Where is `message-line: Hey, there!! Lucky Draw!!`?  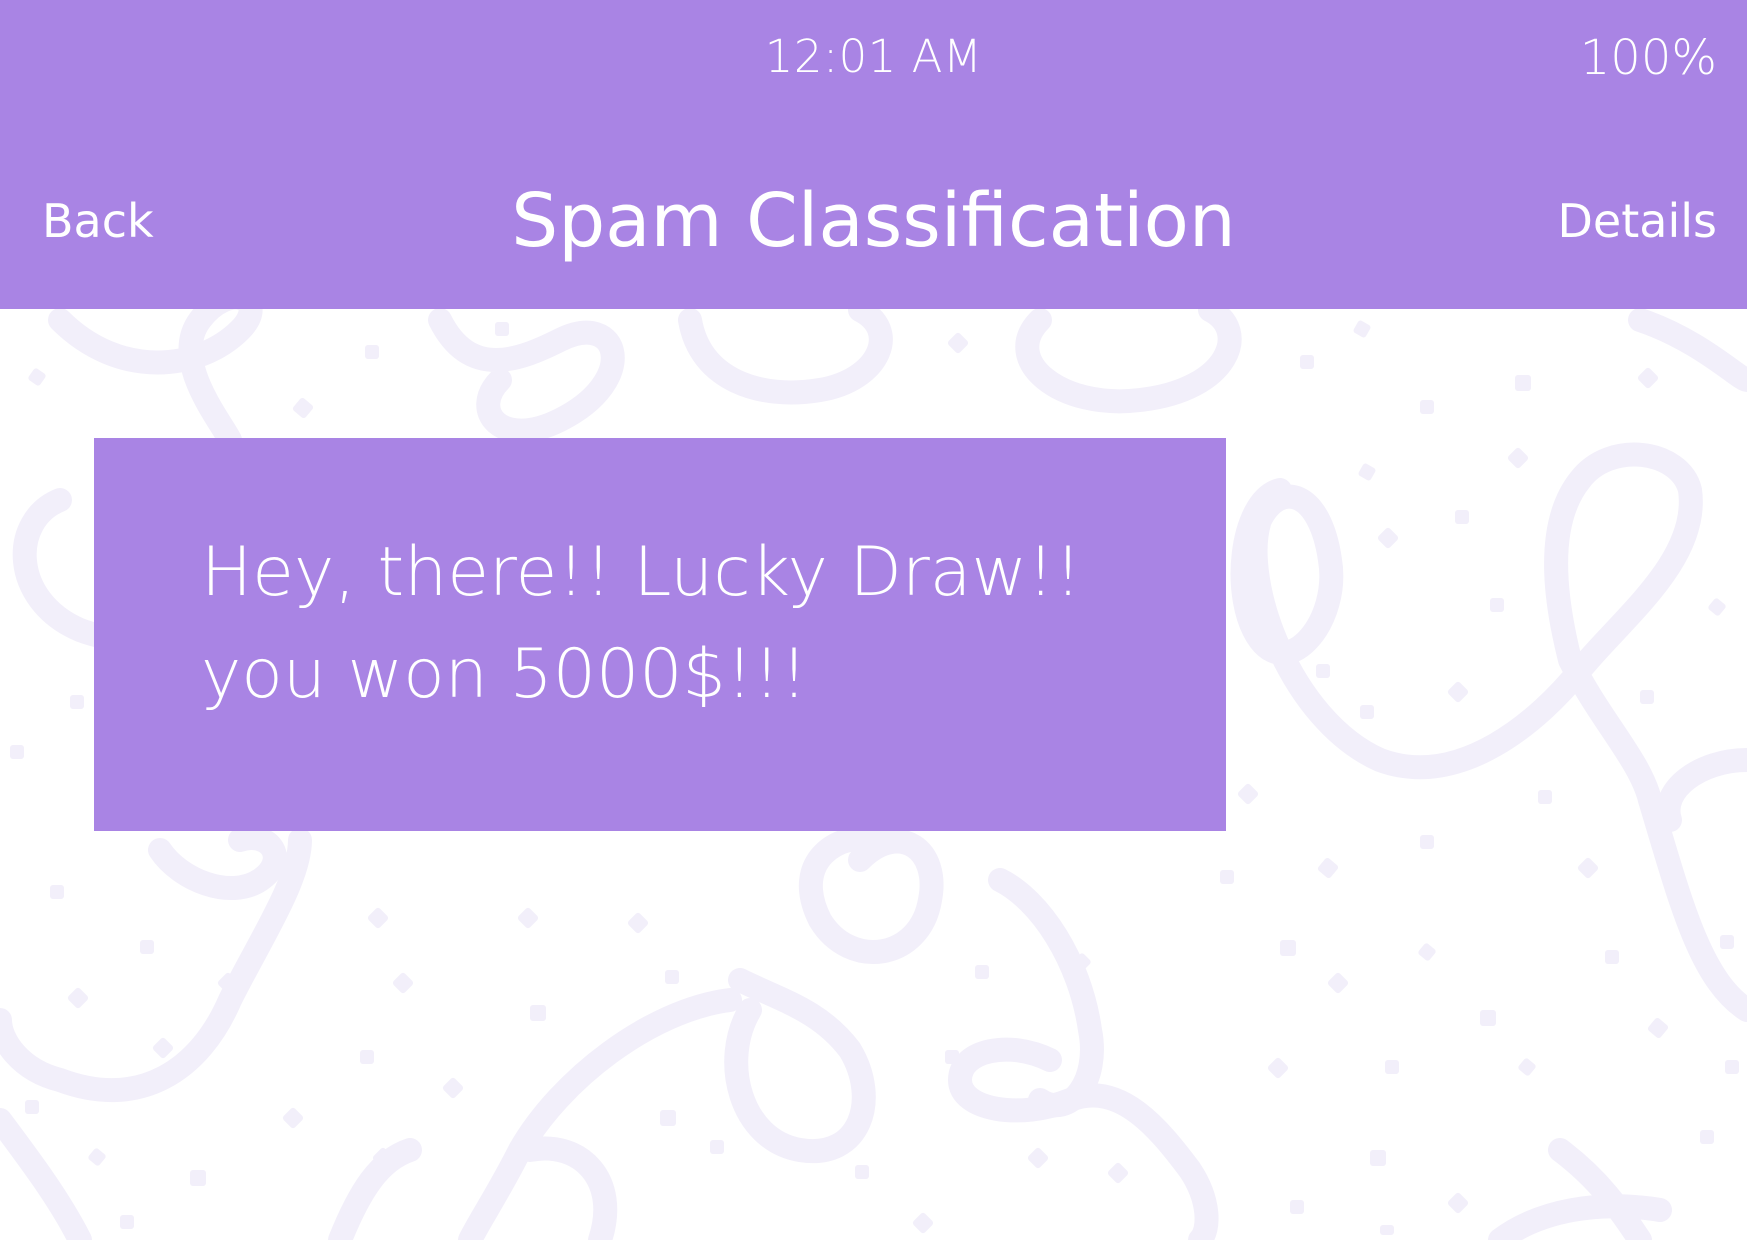 message-line: Hey, there!! Lucky Draw!! is located at coordinates (641, 572).